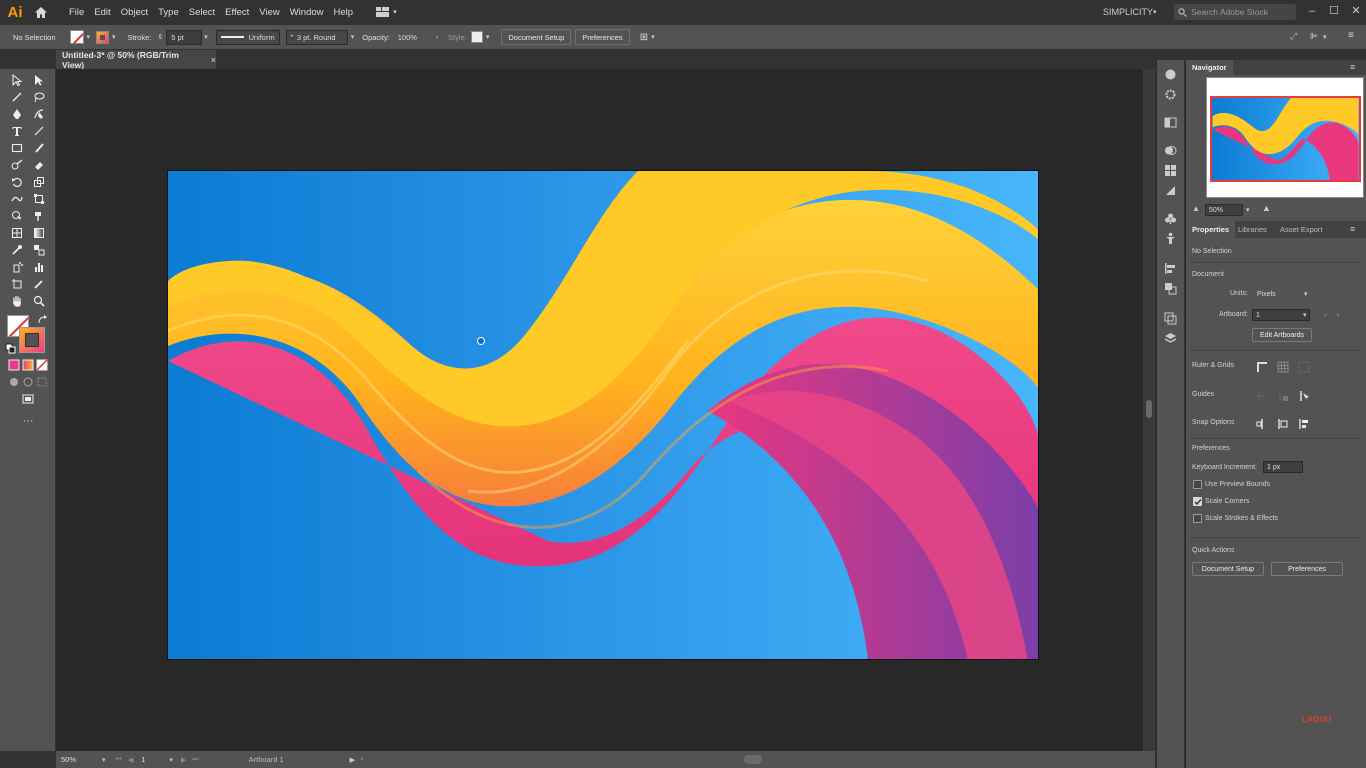 The width and height of the screenshot is (1366, 768). I want to click on shape-builder-tool-icon, so click(17, 216).